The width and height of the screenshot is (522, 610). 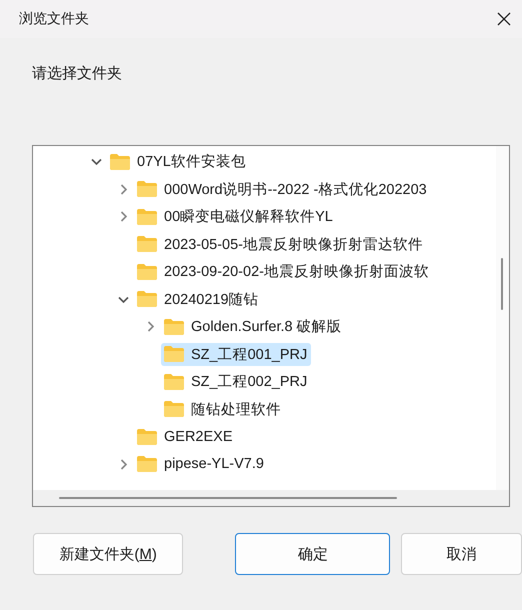 What do you see at coordinates (461, 554) in the screenshot?
I see `dialog-button: 取消` at bounding box center [461, 554].